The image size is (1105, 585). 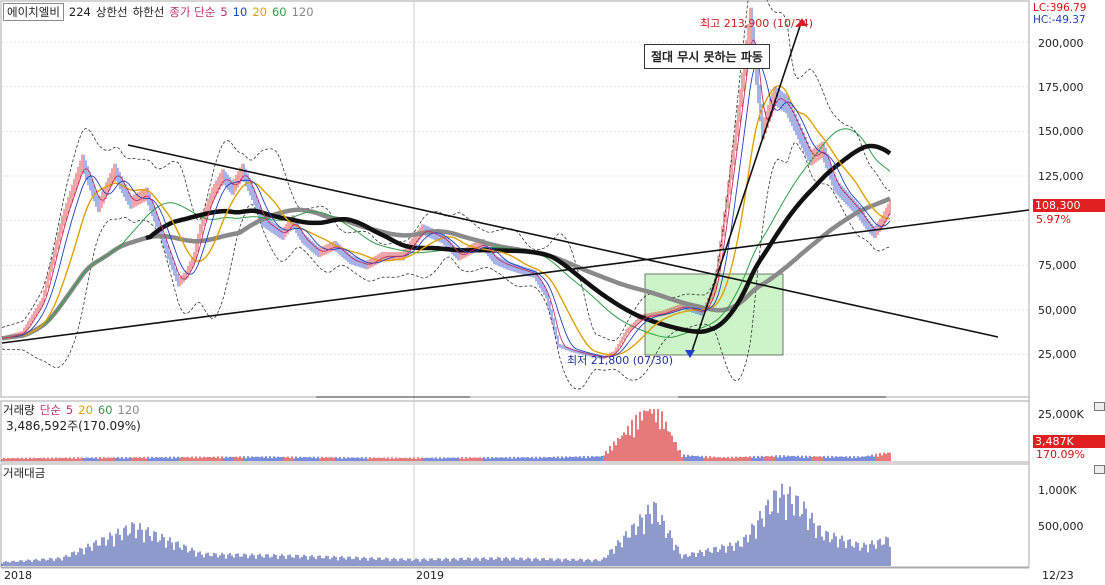 I want to click on volume-panel-menu-icon, so click(x=1099, y=406).